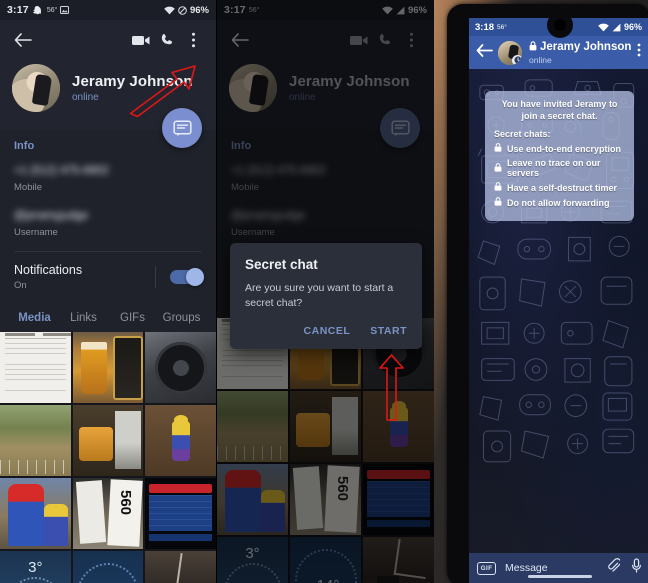  Describe the element at coordinates (167, 40) in the screenshot. I see `phone-call-icon` at that location.